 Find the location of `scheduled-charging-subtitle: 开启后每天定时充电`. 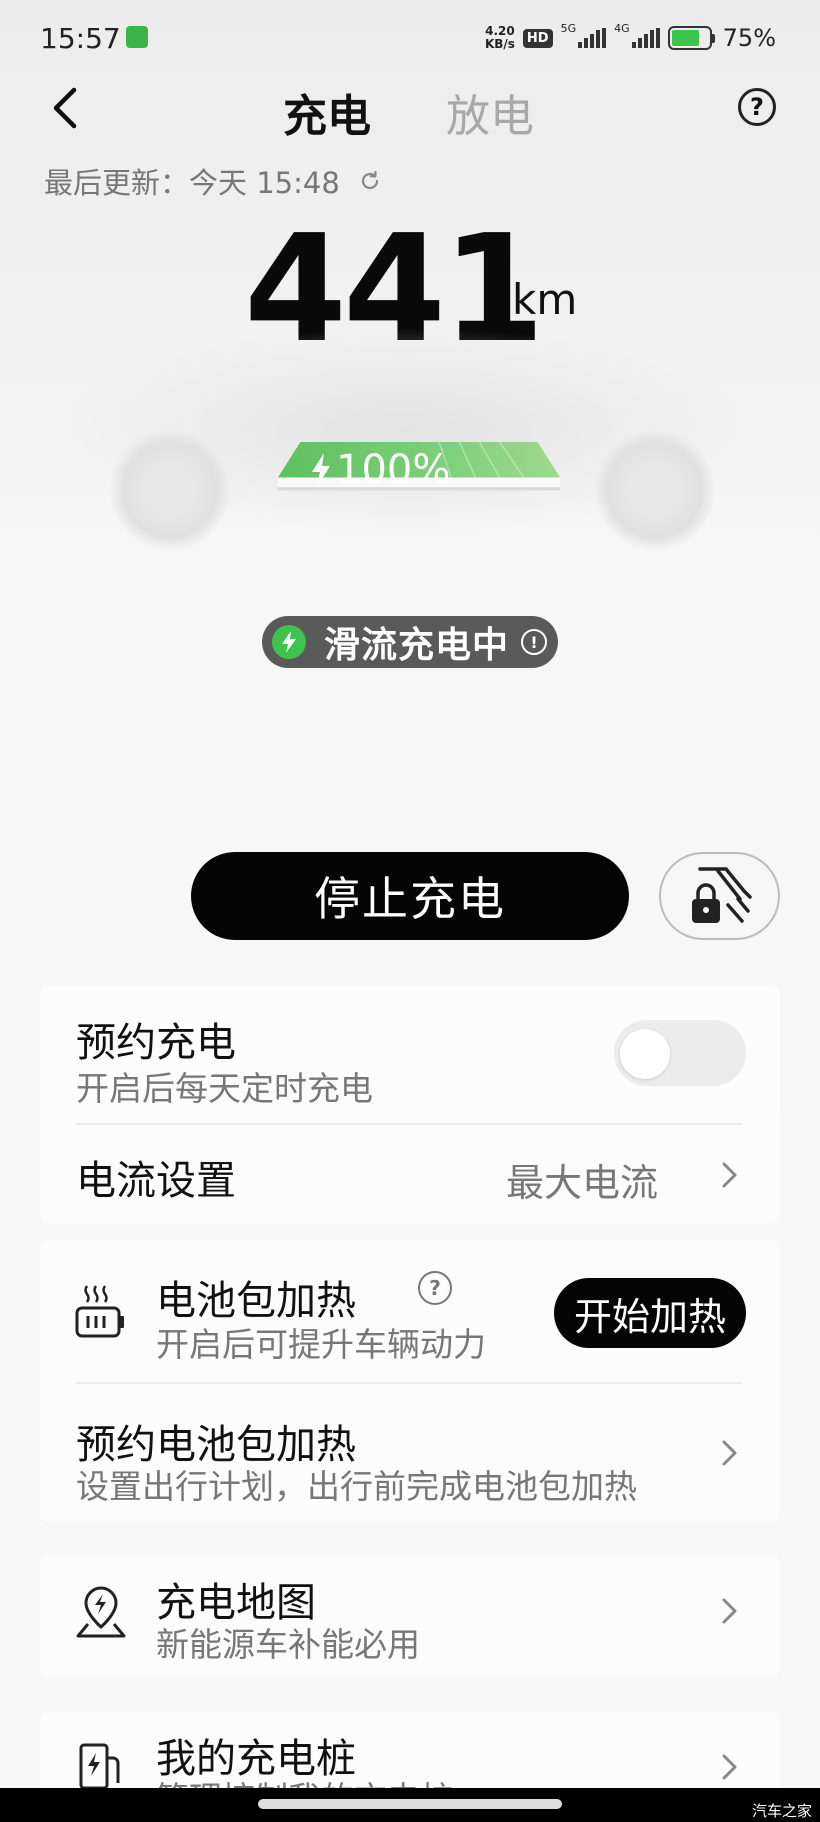

scheduled-charging-subtitle: 开启后每天定时充电 is located at coordinates (224, 1088).